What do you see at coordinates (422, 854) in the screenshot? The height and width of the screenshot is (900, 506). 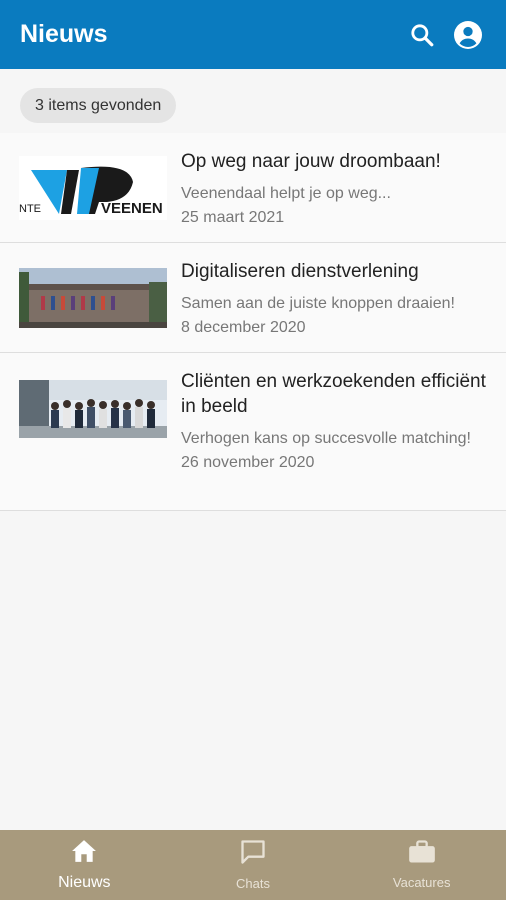 I see `briefcase-icon` at bounding box center [422, 854].